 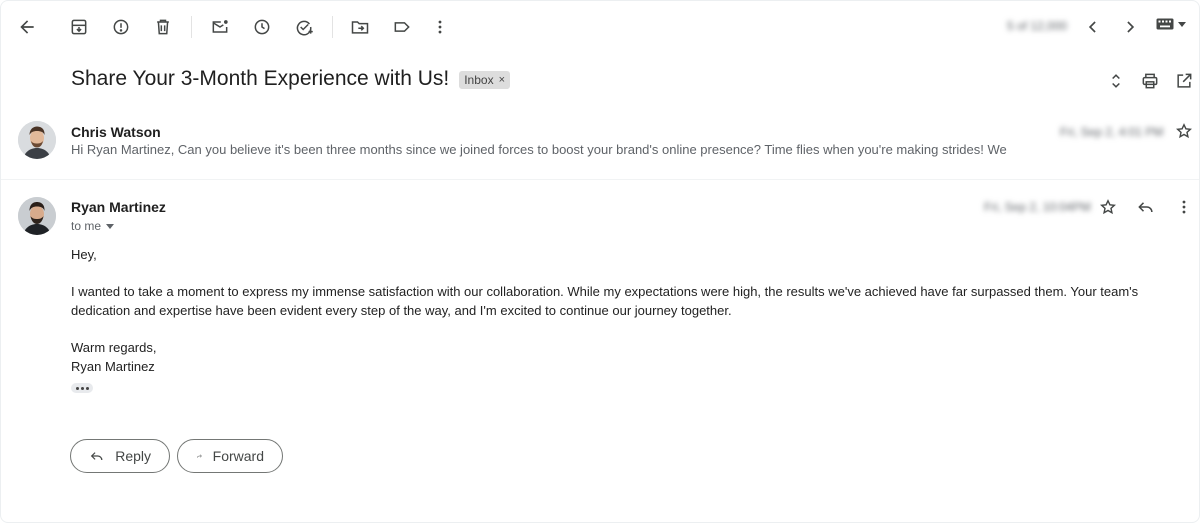 What do you see at coordinates (600, 179) in the screenshot?
I see `message-divider` at bounding box center [600, 179].